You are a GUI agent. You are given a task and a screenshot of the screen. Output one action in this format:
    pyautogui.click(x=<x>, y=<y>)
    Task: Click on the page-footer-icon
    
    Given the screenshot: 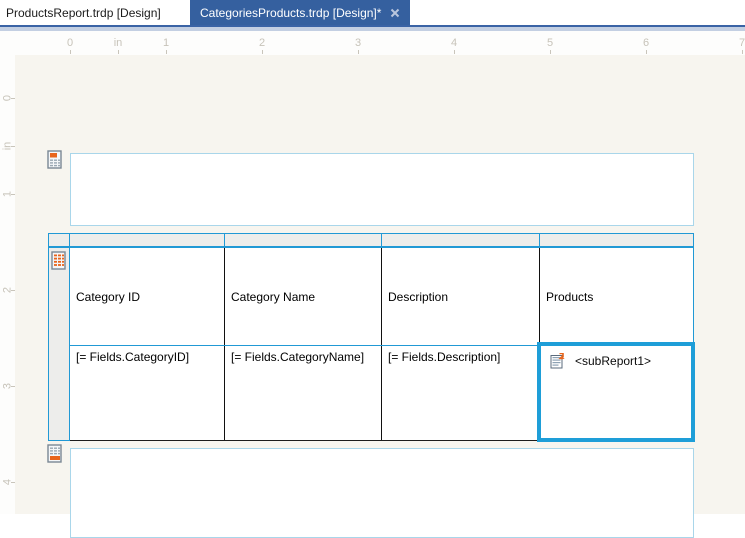 What is the action you would take?
    pyautogui.click(x=55, y=453)
    